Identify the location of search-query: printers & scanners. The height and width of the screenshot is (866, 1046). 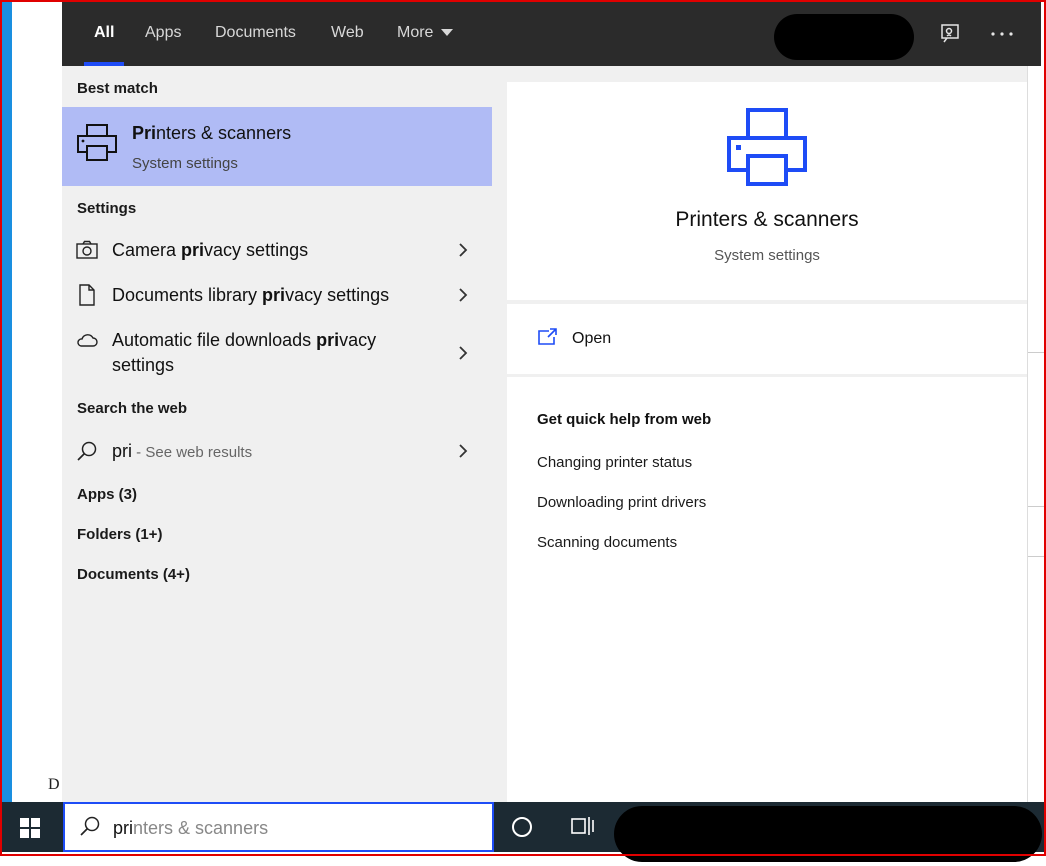
(191, 828).